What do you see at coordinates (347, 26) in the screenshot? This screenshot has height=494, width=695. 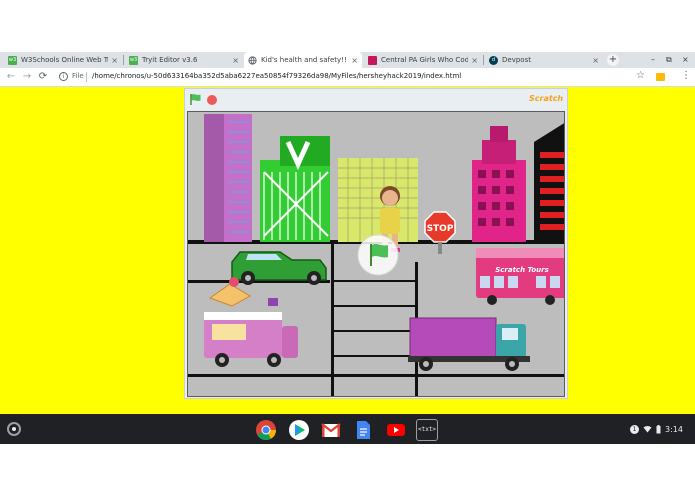 I see `top-blank-area` at bounding box center [347, 26].